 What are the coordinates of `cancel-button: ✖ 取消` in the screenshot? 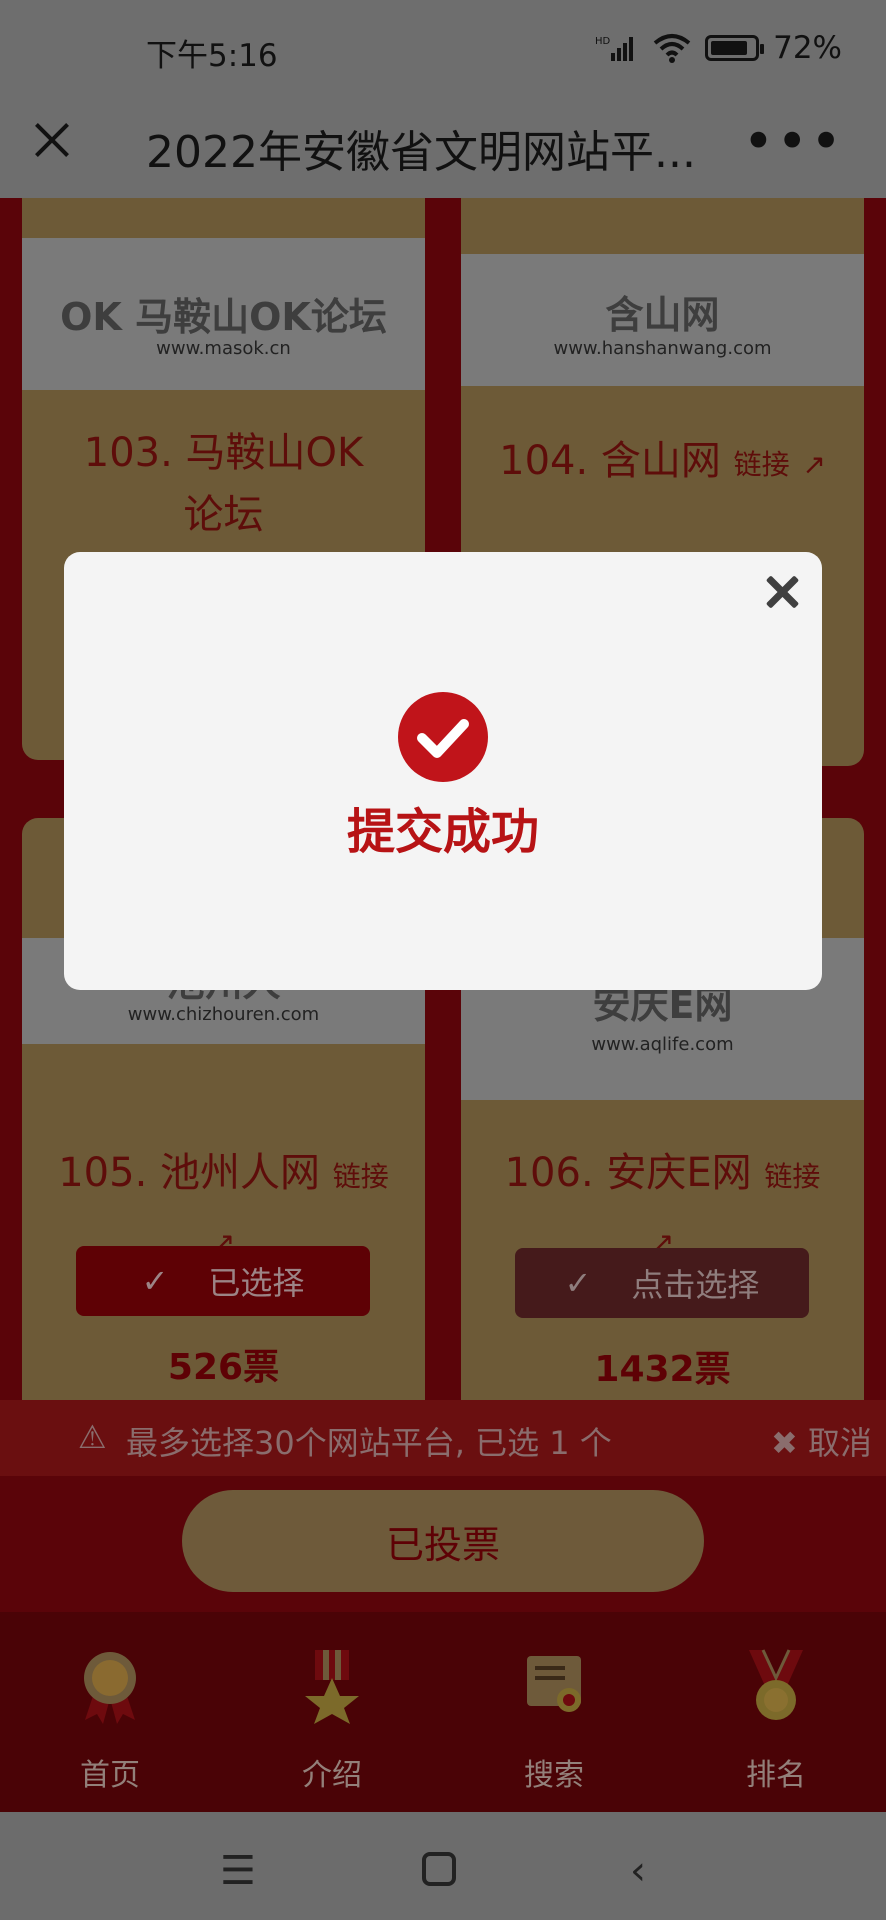 It's located at (821, 1441).